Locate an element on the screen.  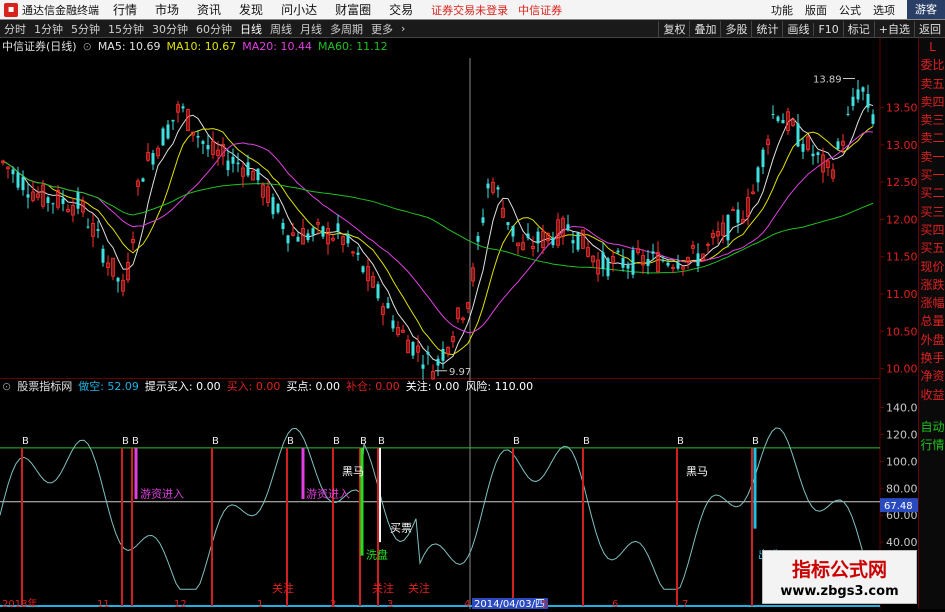
tool-adjust: 复权 is located at coordinates (673, 29).